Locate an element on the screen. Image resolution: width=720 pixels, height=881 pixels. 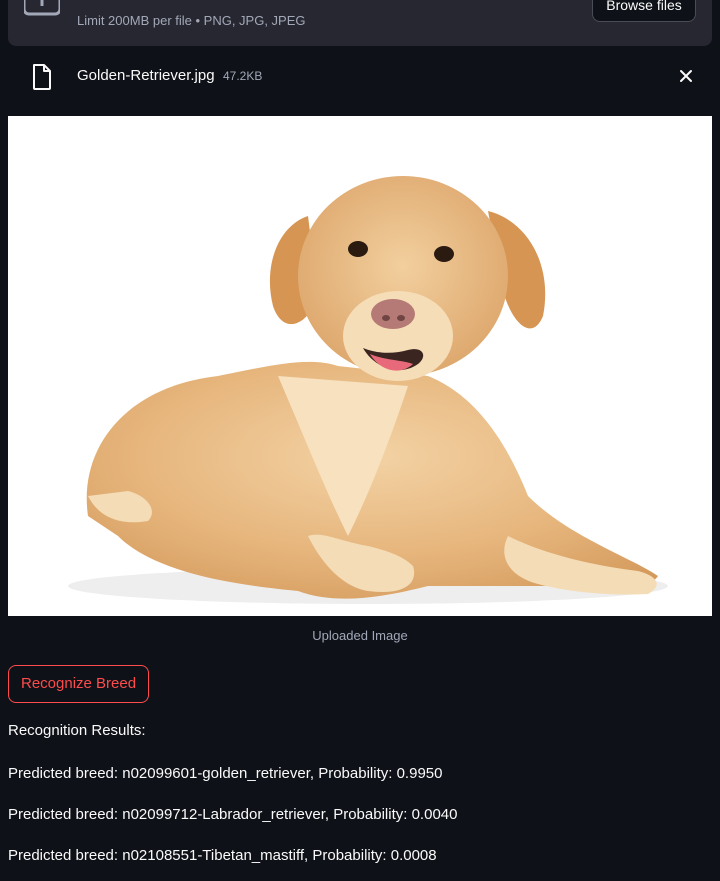
file-name: Golden-Retriever.jpg is located at coordinates (146, 75).